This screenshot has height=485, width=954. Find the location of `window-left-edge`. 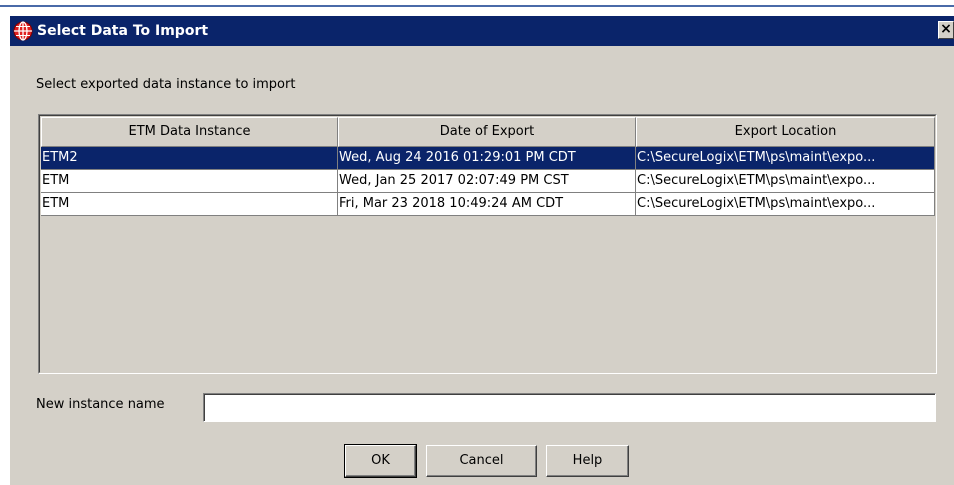

window-left-edge is located at coordinates (5, 250).